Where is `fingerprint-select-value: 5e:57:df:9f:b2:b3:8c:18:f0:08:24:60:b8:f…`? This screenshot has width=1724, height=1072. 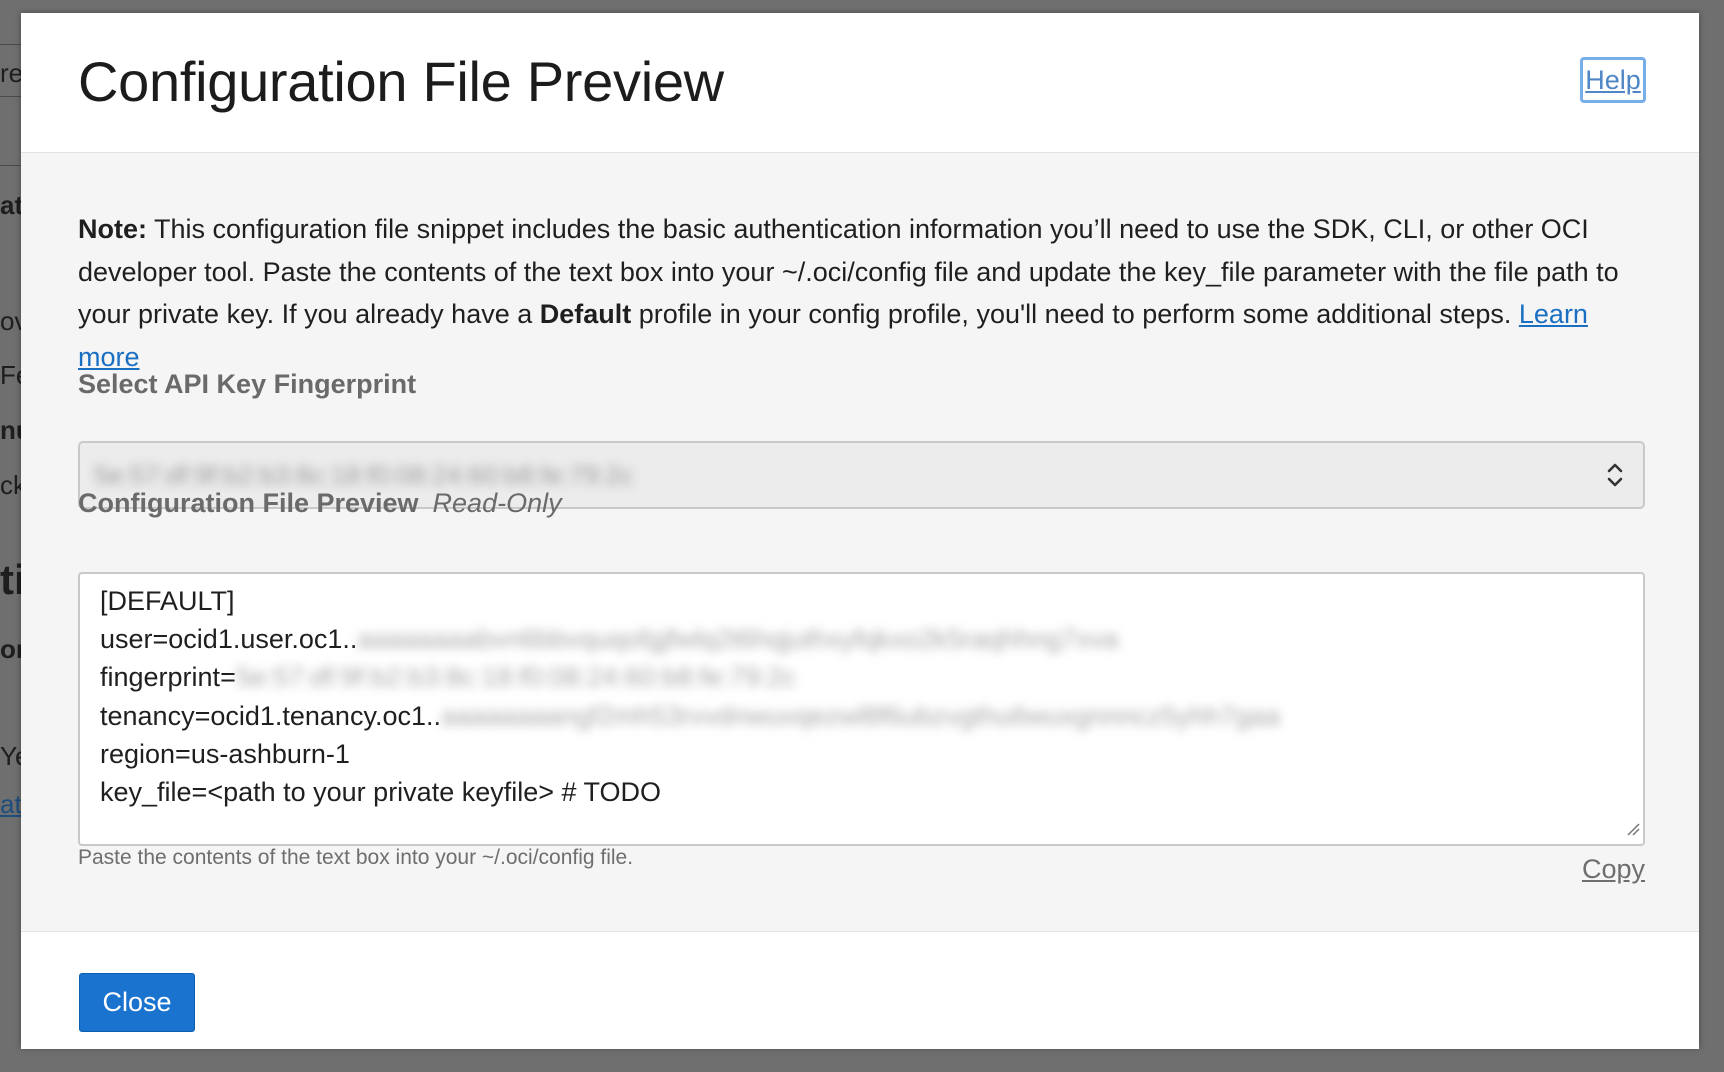
fingerprint-select-value: 5e:57:df:9f:b2:b3:8c:18:f0:08:24:60:b8:f… is located at coordinates (364, 475).